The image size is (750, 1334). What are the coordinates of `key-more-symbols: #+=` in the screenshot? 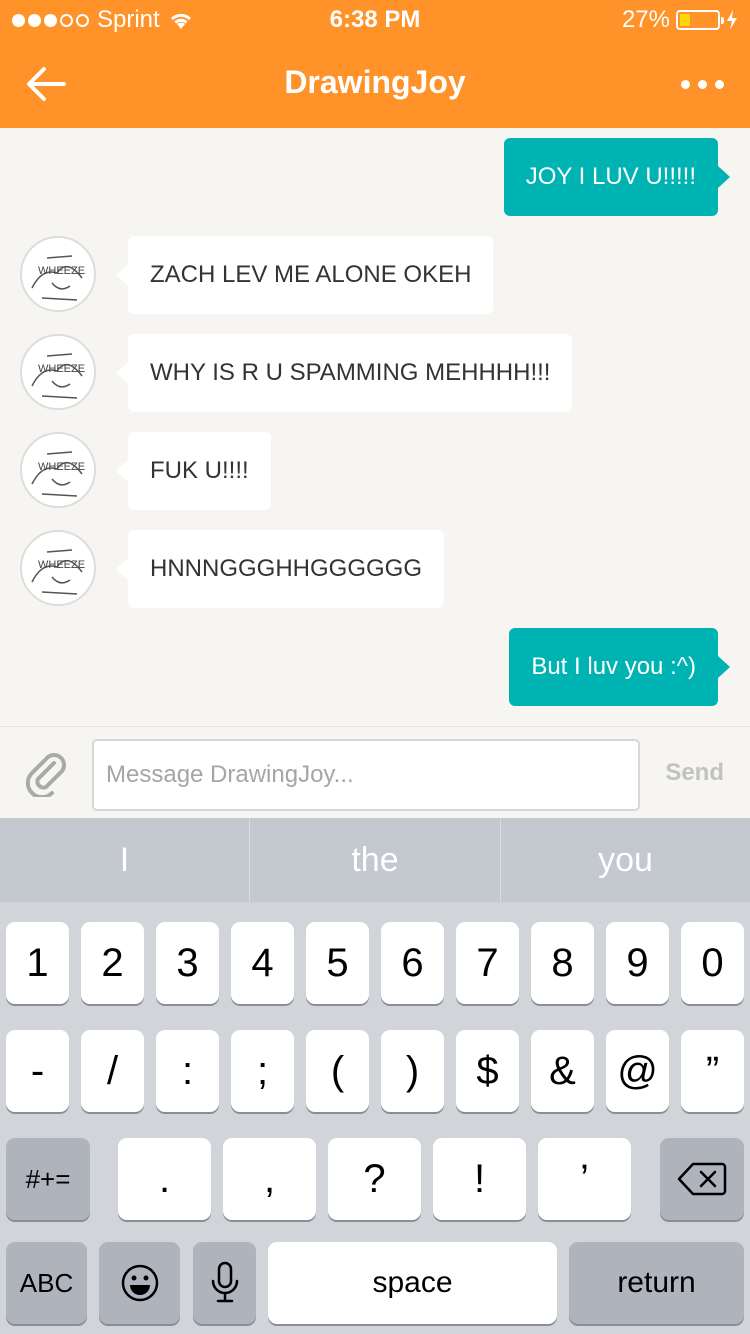 It's located at (48, 1179).